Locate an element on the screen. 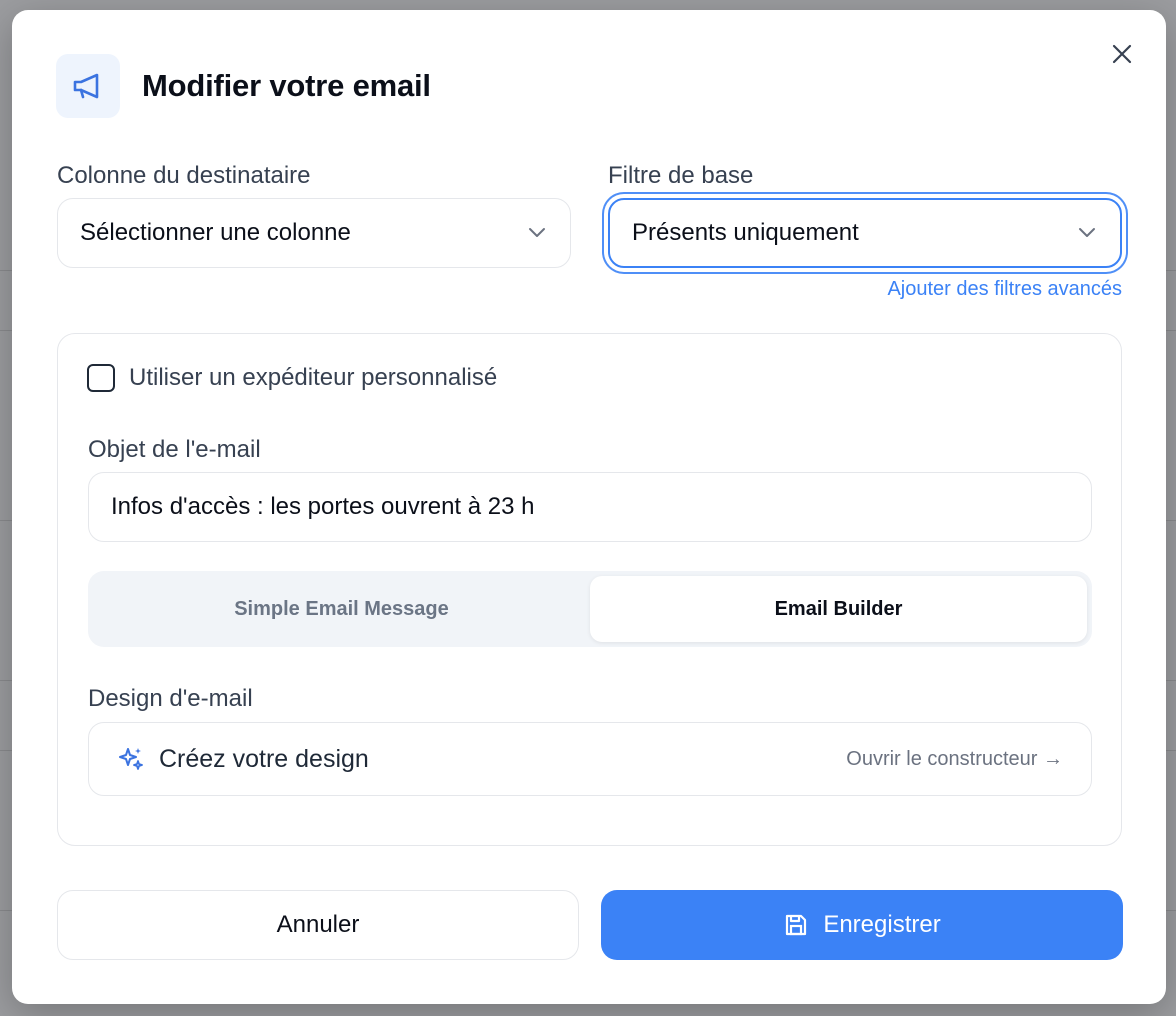 This screenshot has width=1176, height=1016. close-icon is located at coordinates (1122, 54).